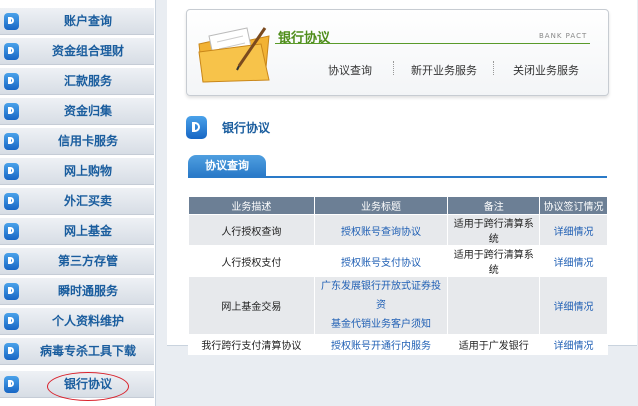  I want to click on sidebar-item-label: 银行协议, so click(87, 384).